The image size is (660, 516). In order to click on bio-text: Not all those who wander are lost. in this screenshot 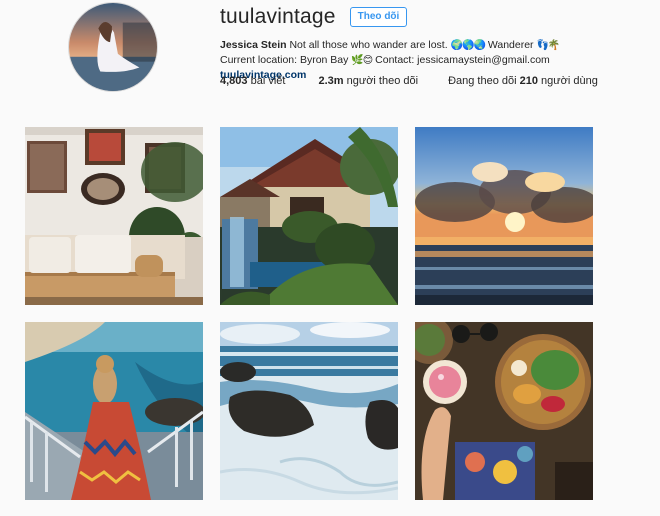, I will do `click(368, 45)`.